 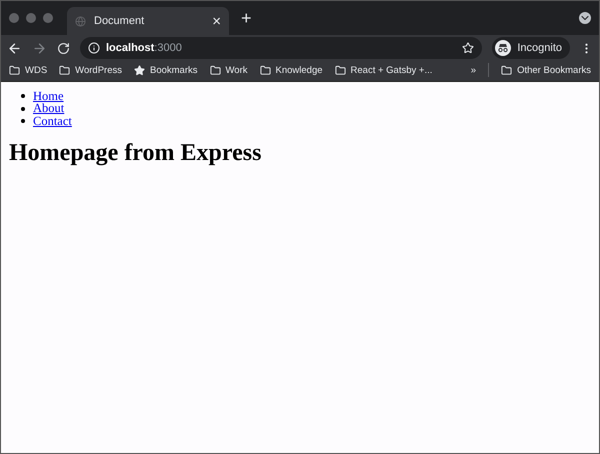 What do you see at coordinates (237, 70) in the screenshot?
I see `bookmark-item: Work` at bounding box center [237, 70].